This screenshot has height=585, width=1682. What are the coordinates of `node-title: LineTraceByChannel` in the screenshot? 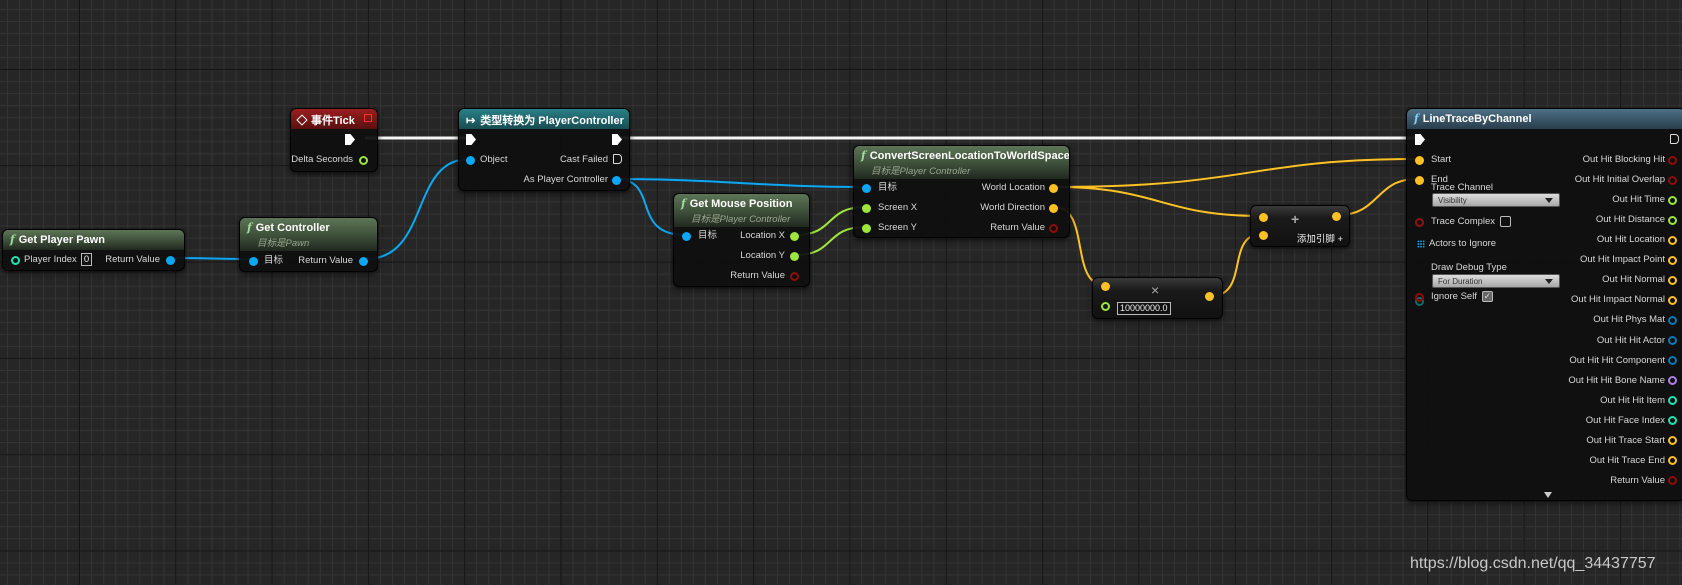 It's located at (1477, 119).